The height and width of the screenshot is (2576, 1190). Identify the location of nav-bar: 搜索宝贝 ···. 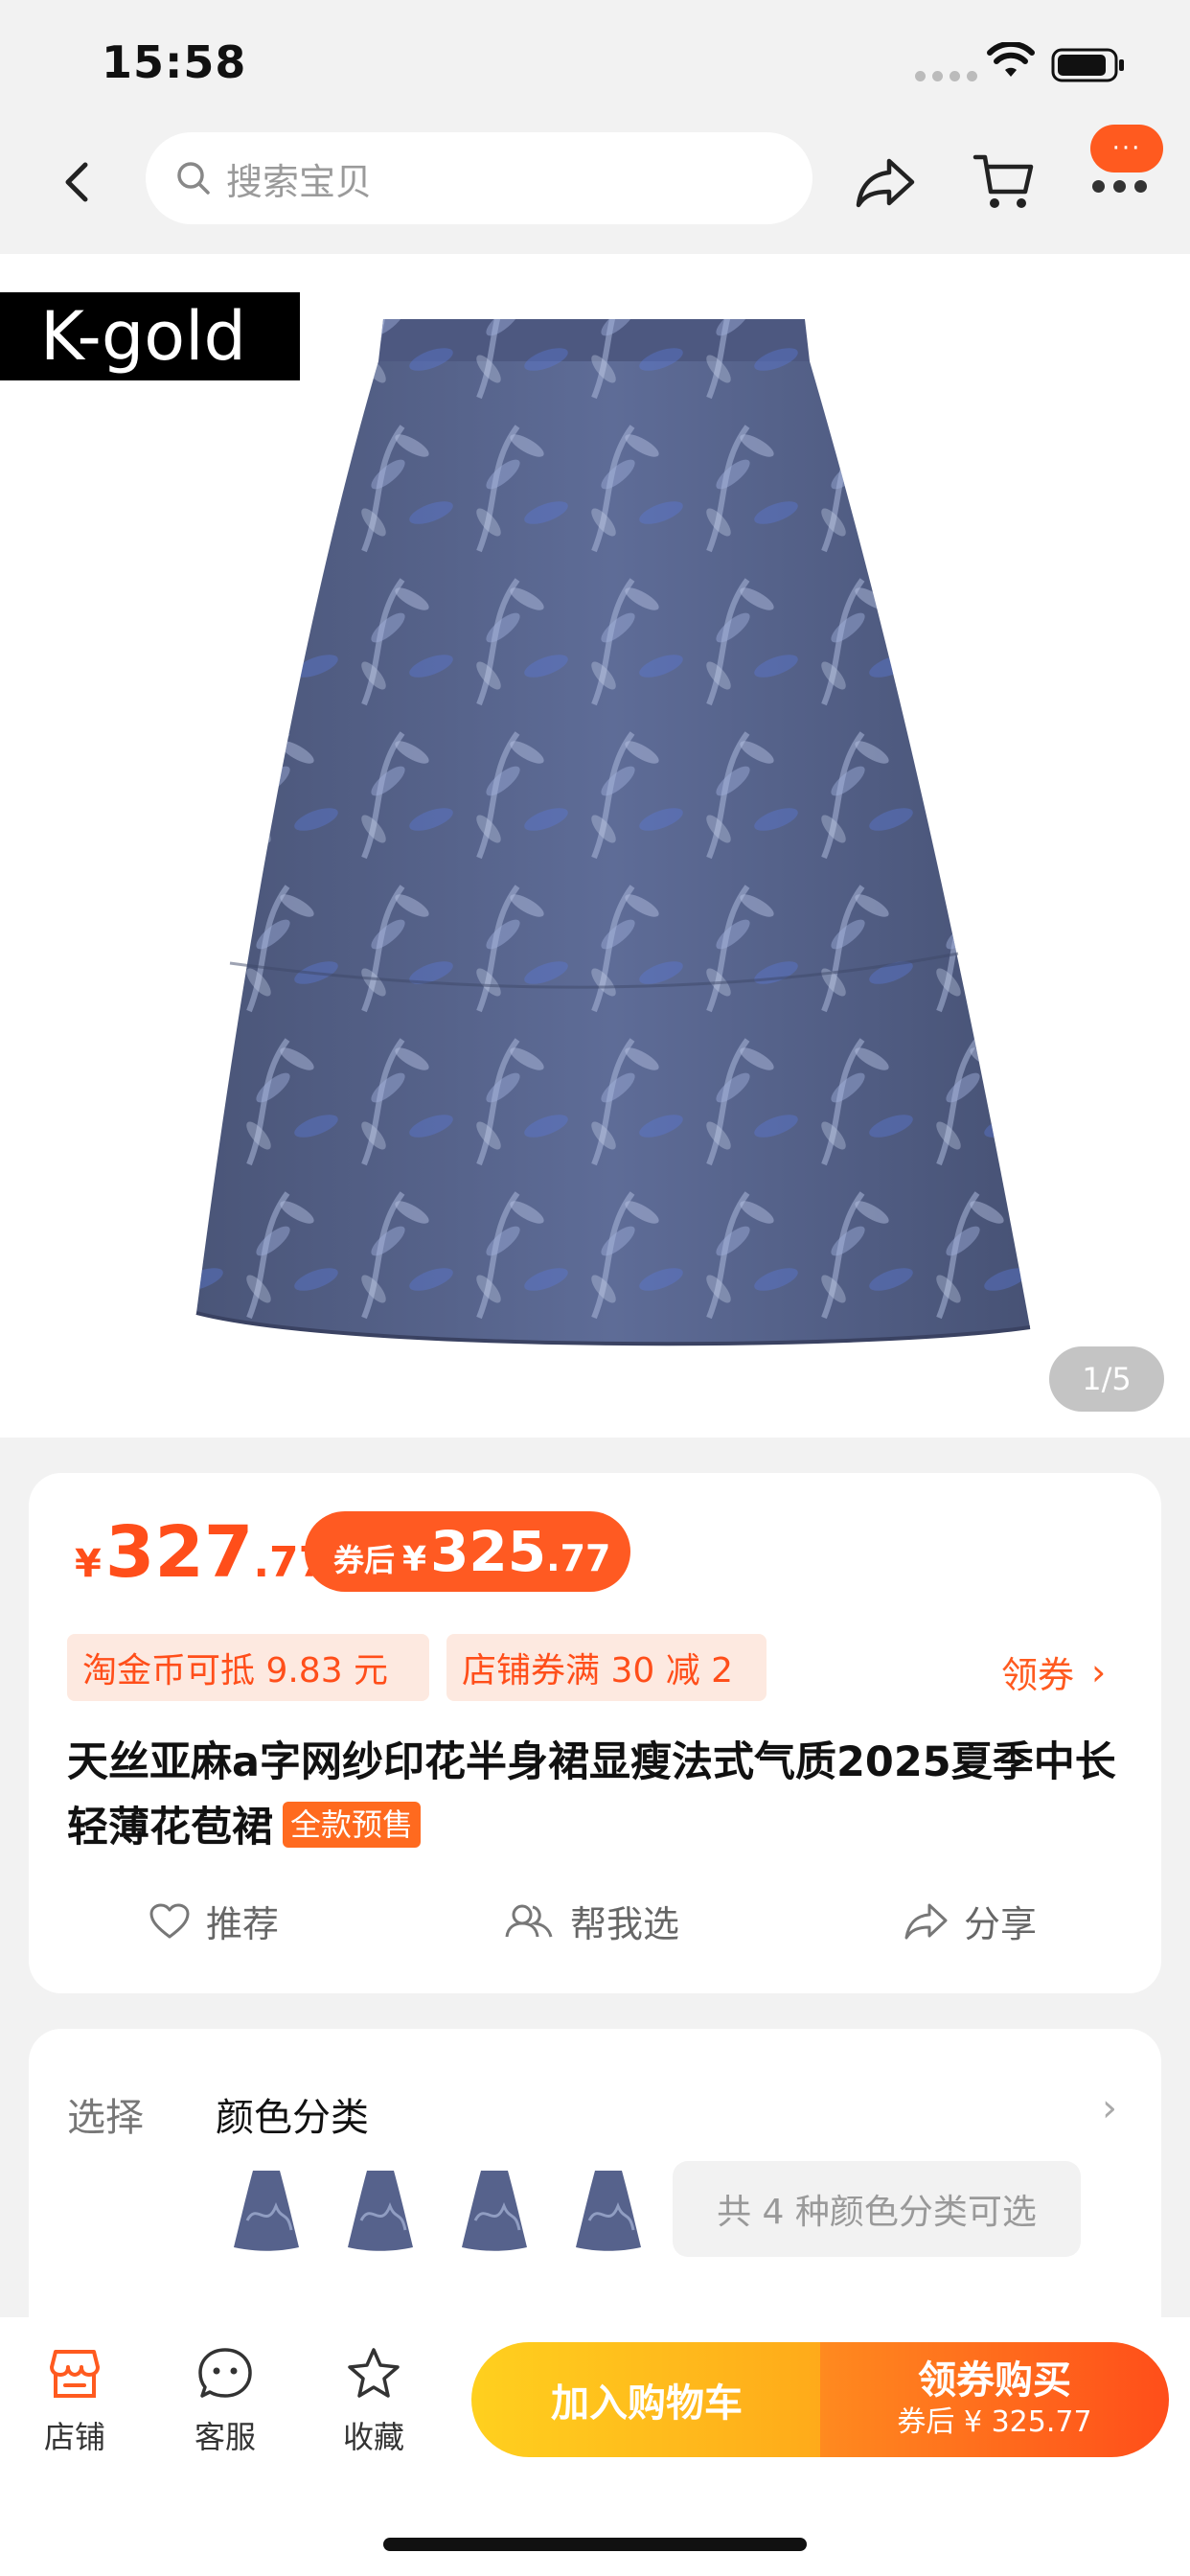
(595, 189).